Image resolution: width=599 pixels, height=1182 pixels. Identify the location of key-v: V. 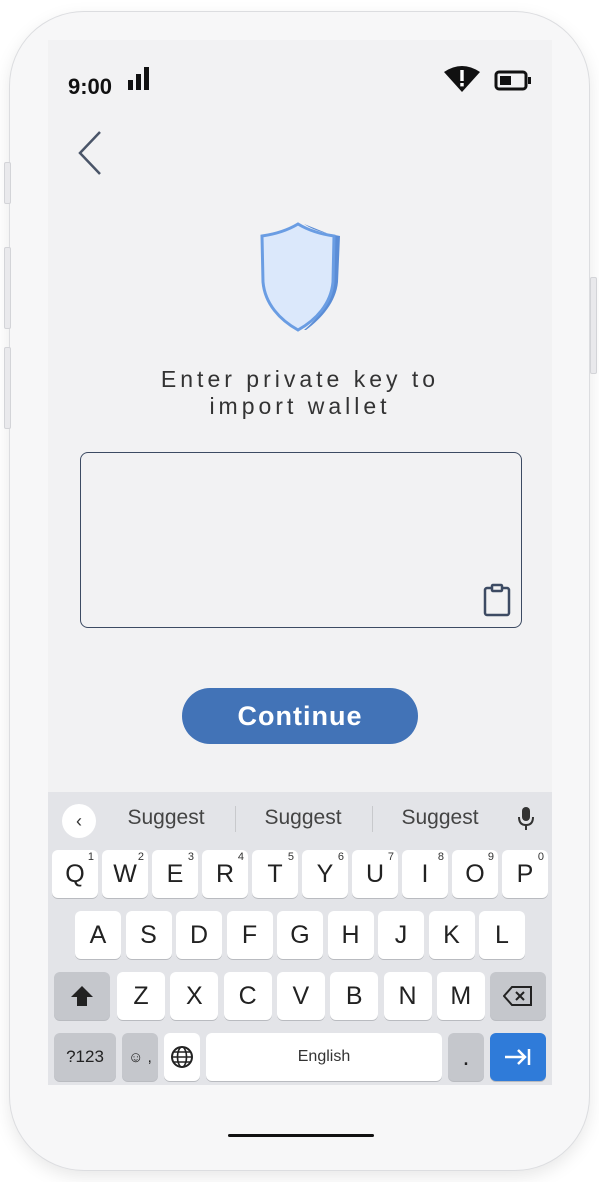
(300, 996).